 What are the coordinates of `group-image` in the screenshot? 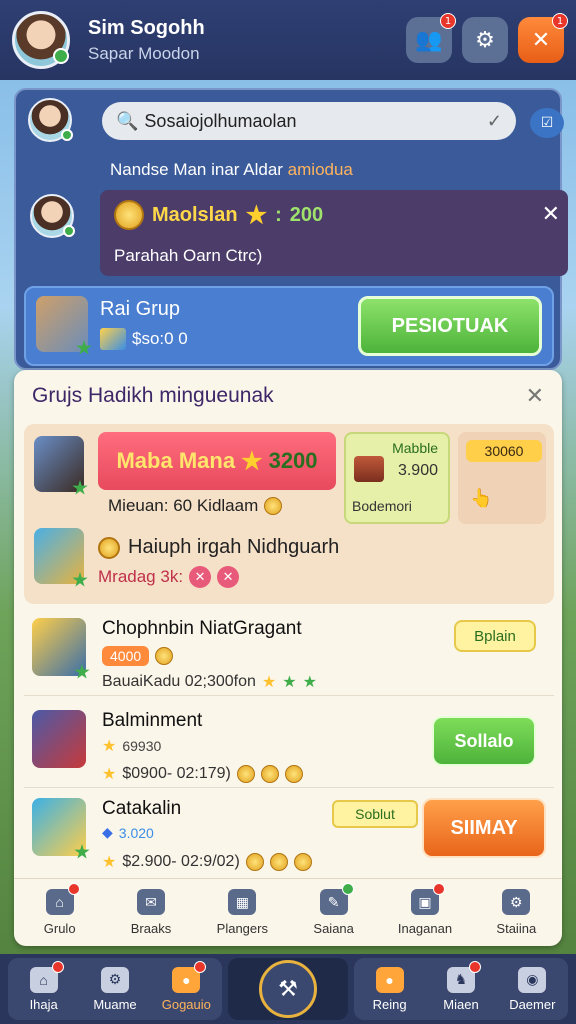 It's located at (64, 325).